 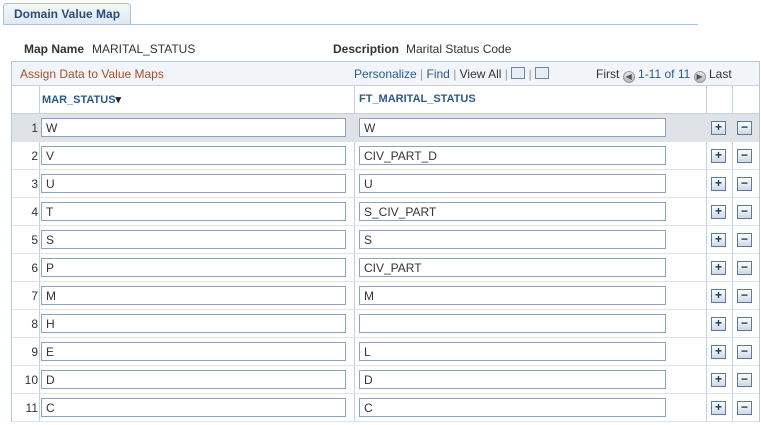 I want to click on table-row: 9 +−, so click(x=385, y=352).